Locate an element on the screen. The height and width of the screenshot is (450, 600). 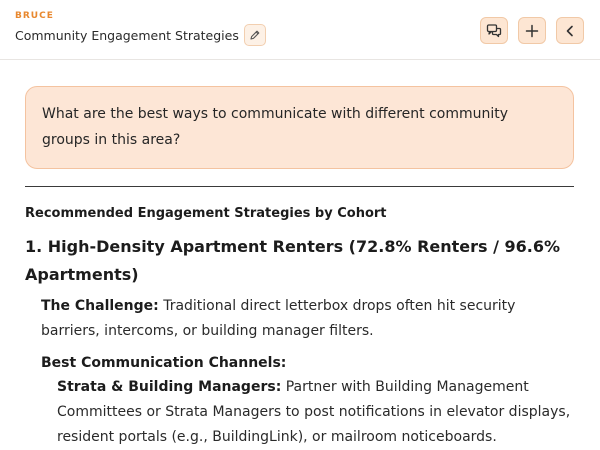
channels-heading: Best Communication Channels: is located at coordinates (164, 363).